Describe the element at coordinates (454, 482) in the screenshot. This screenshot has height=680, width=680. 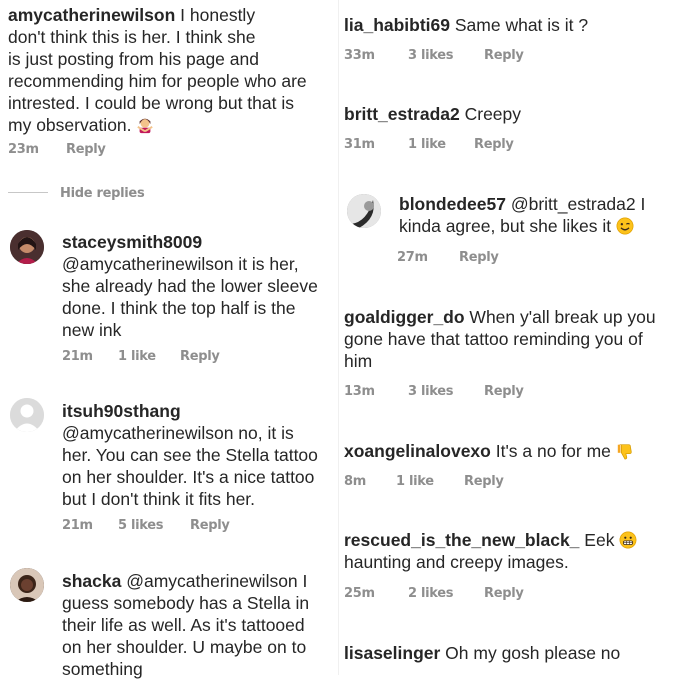
I see `comment-meta: 8m 1 like Reply` at that location.